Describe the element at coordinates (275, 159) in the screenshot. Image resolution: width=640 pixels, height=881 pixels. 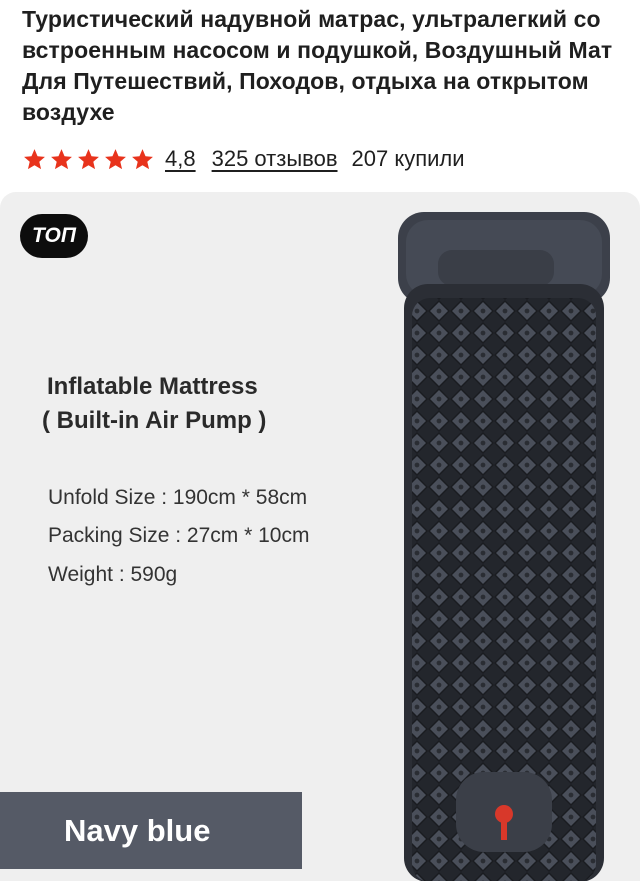
I see `reviews-link: 325 отзывов` at that location.